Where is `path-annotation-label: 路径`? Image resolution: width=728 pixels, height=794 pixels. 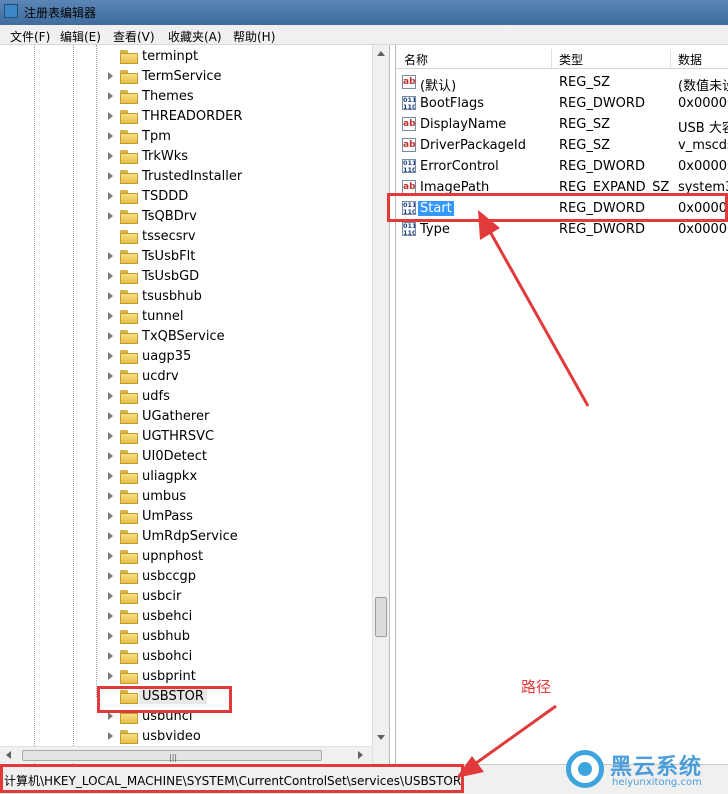 path-annotation-label: 路径 is located at coordinates (536, 687).